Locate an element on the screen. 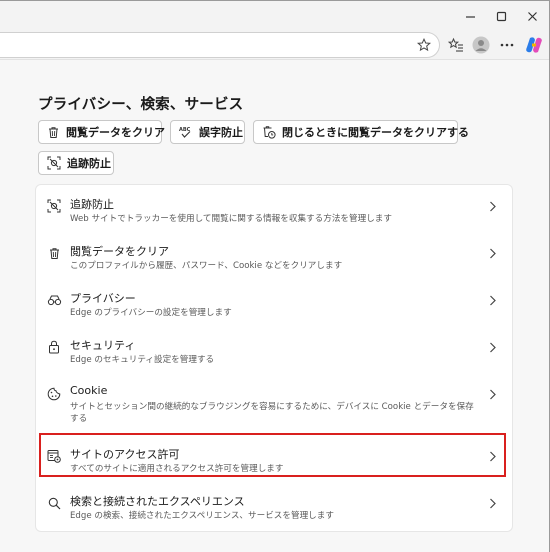 The image size is (550, 552). site-permissions-icon is located at coordinates (54, 456).